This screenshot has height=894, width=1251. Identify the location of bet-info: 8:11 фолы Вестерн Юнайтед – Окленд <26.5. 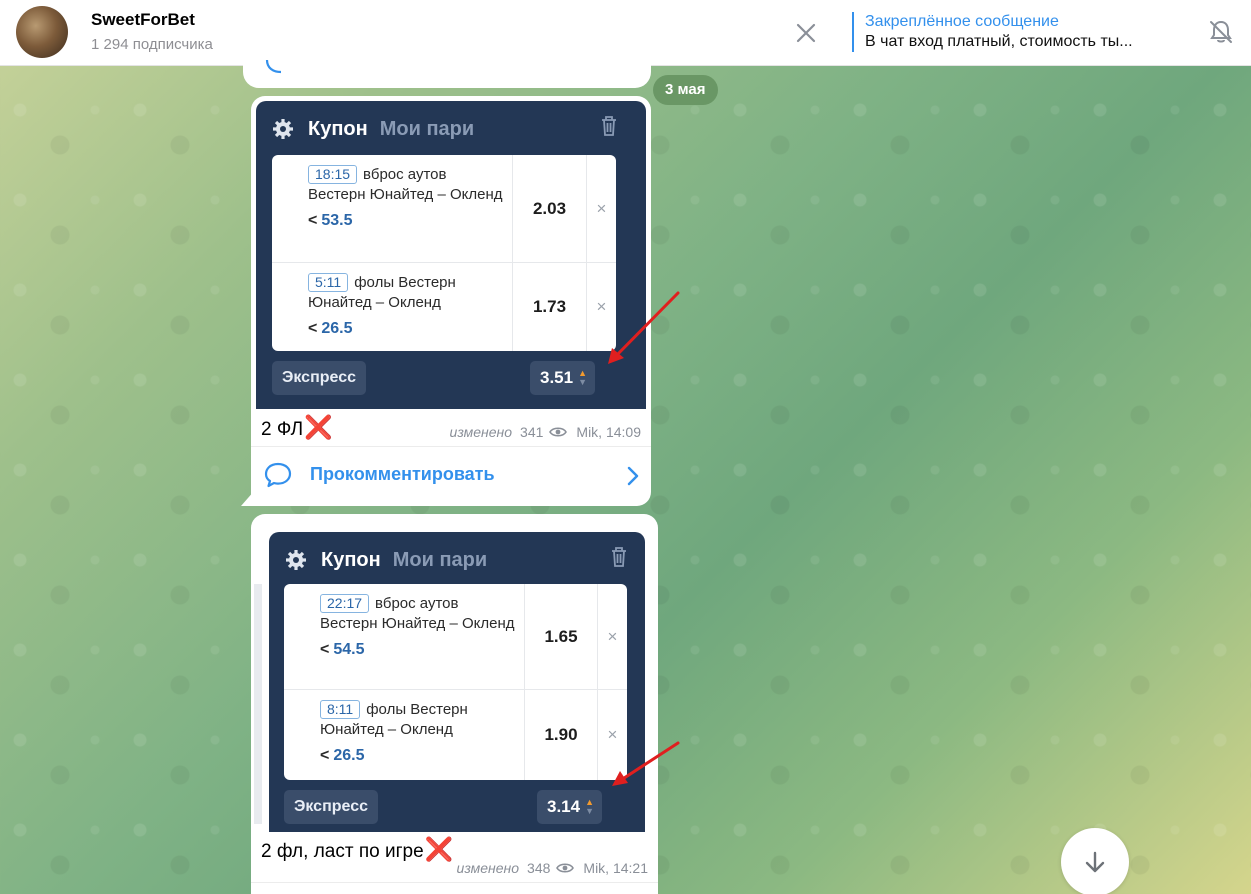
(420, 733).